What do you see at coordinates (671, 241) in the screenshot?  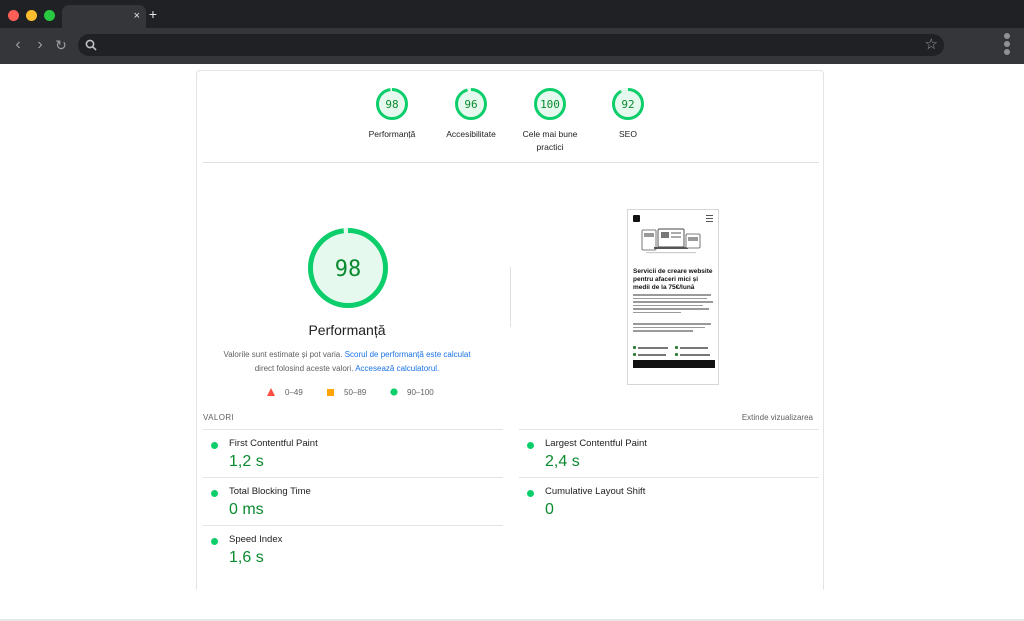 I see `devices-illustration` at bounding box center [671, 241].